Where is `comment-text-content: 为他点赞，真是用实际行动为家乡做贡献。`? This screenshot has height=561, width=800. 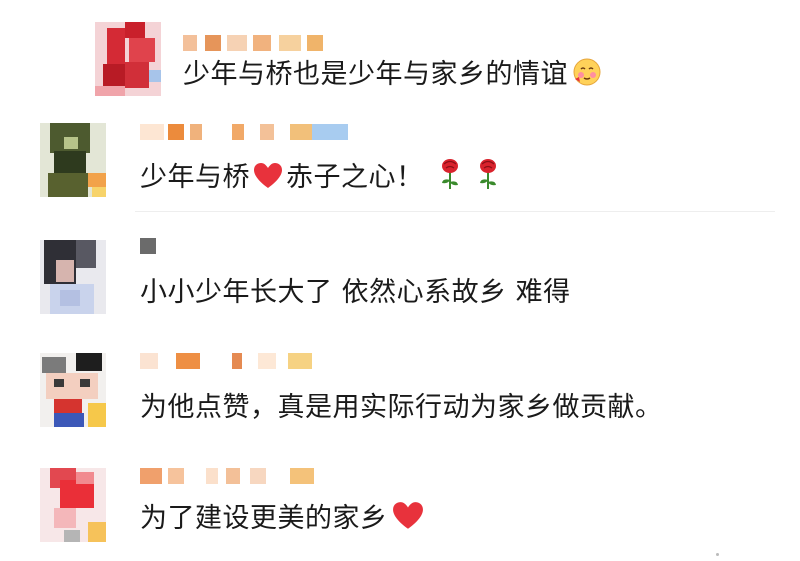 comment-text-content: 为他点赞，真是用实际行动为家乡做贡献。 is located at coordinates (401, 407).